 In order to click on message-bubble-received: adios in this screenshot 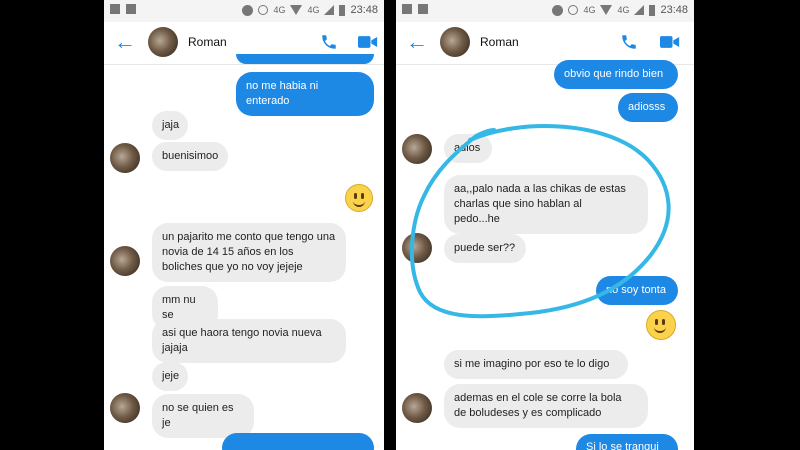, I will do `click(468, 148)`.